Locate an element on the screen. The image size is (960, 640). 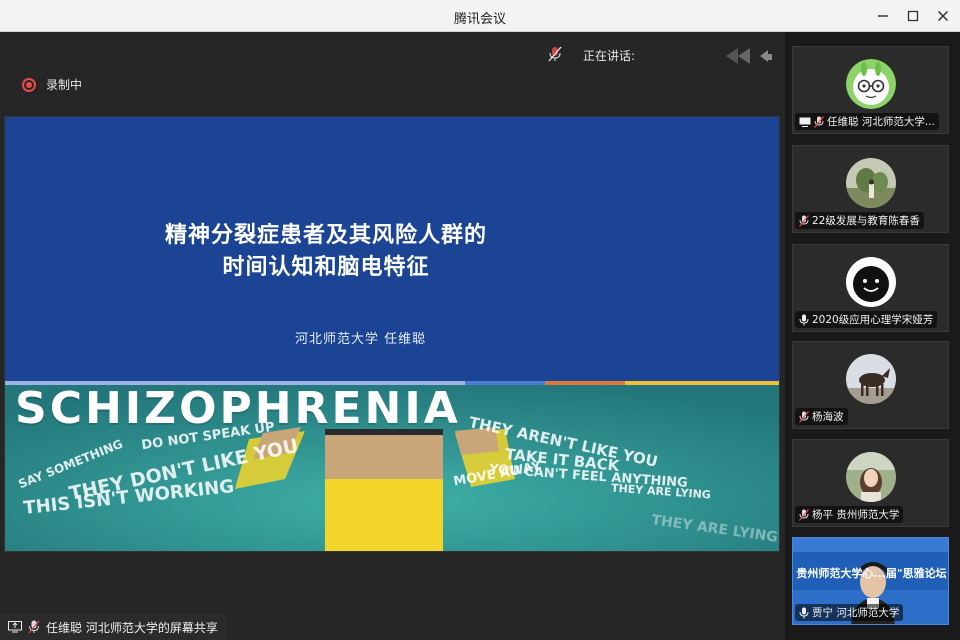
slide-title-line2: 时间认知和脑电特征 is located at coordinates (326, 267).